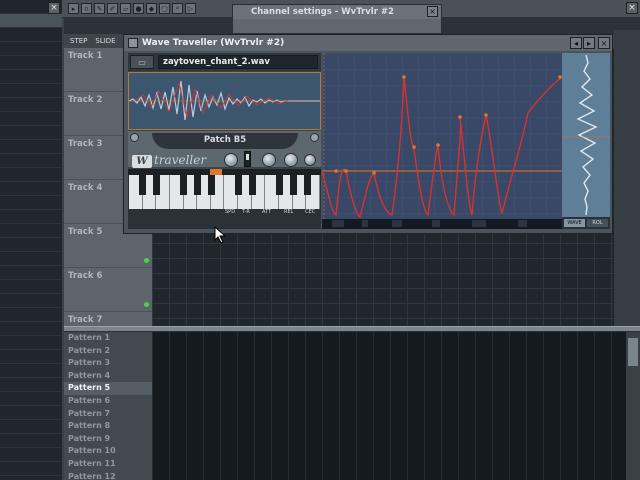  What do you see at coordinates (291, 160) in the screenshot?
I see `rel-knob` at bounding box center [291, 160].